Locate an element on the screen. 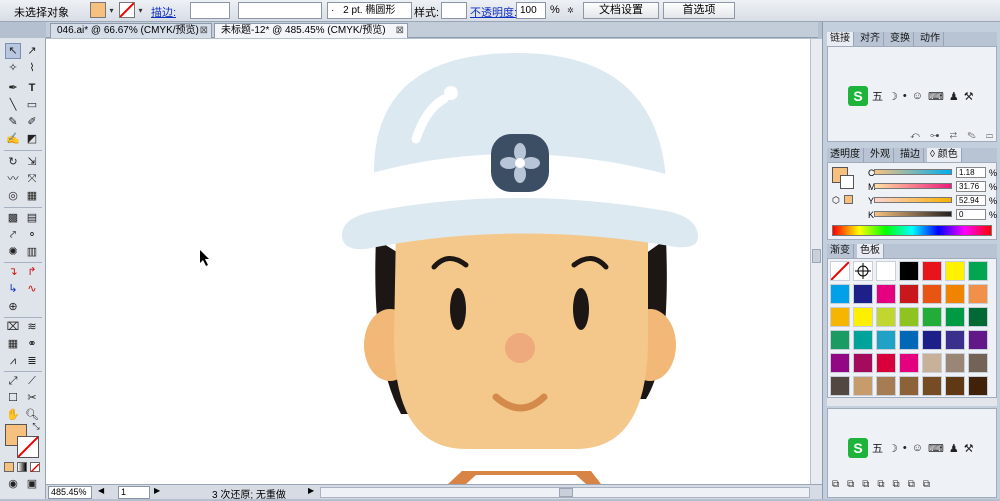 This screenshot has width=1000, height=501. none-mode-icon is located at coordinates (35, 467).